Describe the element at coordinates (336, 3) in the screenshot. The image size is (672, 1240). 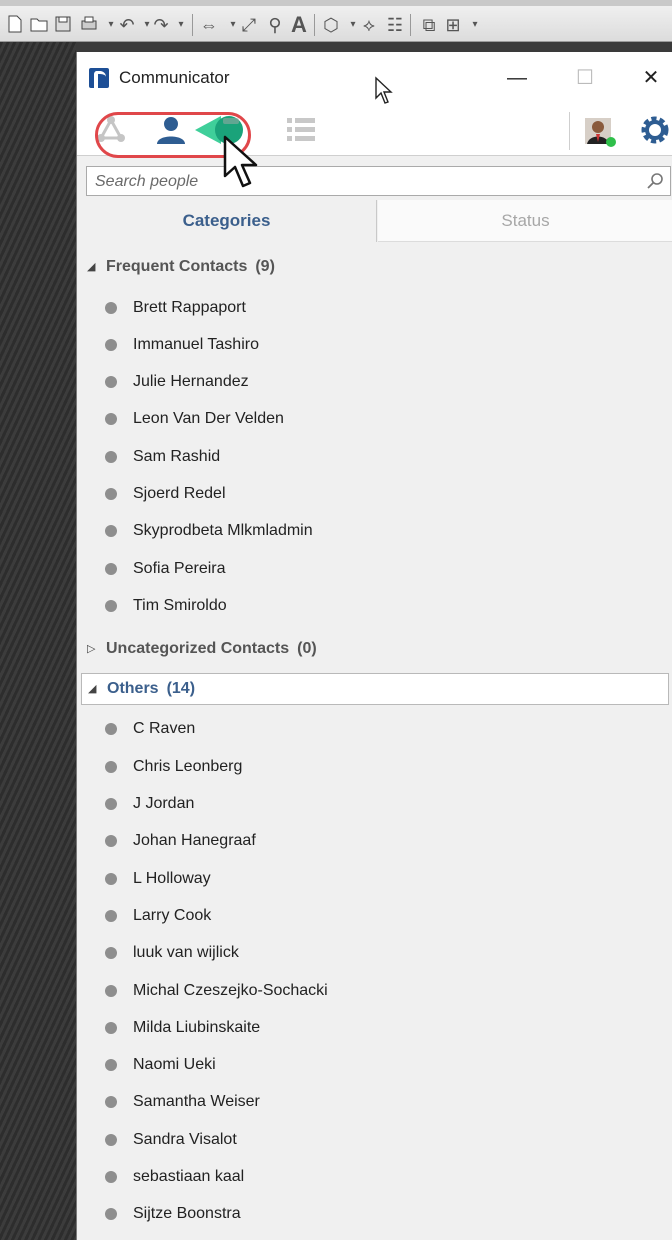
I see `host-toolbar-strip` at that location.